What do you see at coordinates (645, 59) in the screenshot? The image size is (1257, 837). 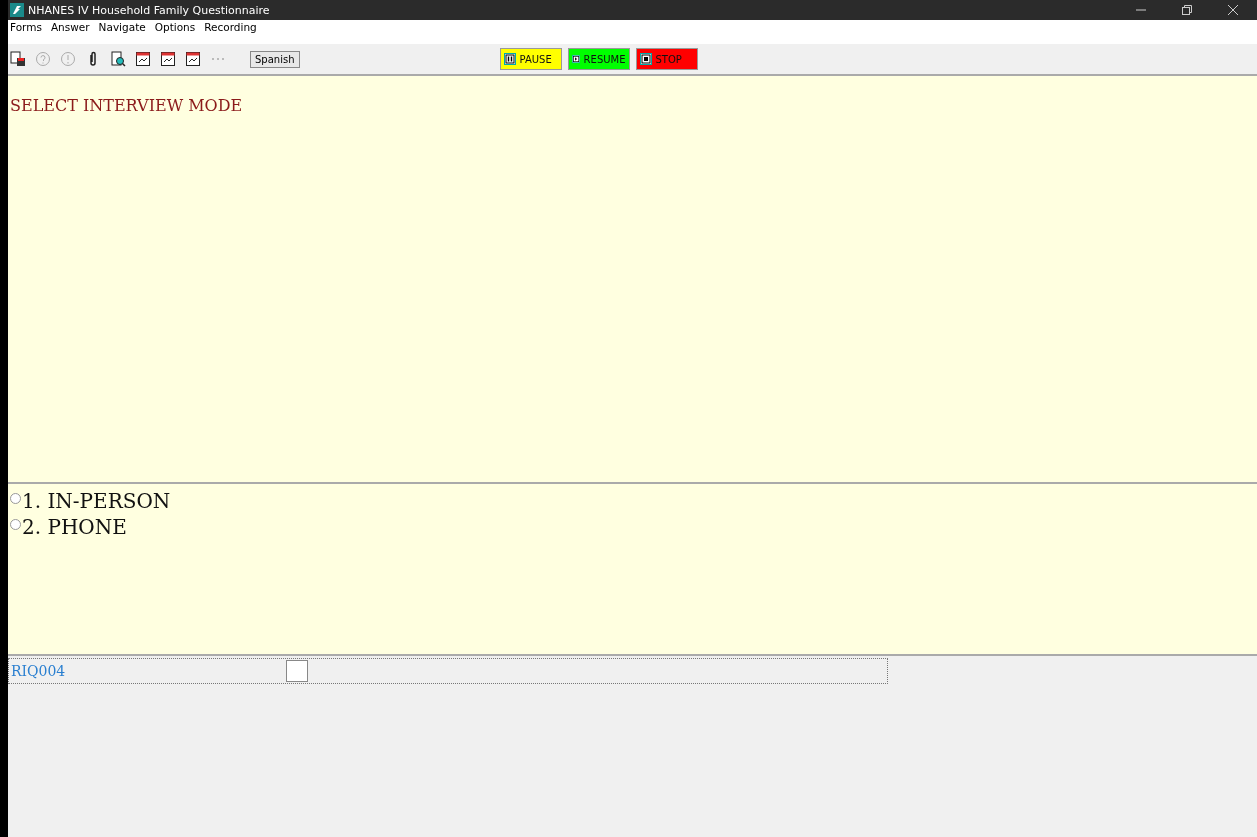 I see `stop-icon` at bounding box center [645, 59].